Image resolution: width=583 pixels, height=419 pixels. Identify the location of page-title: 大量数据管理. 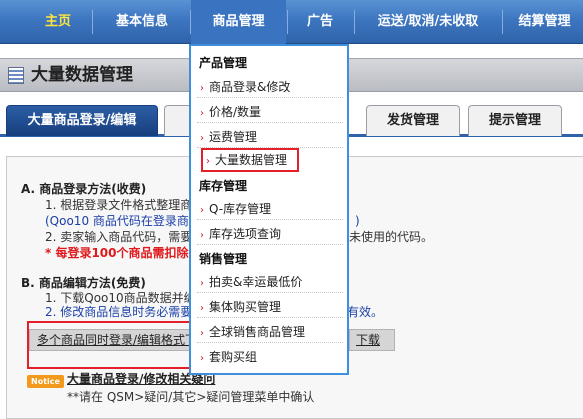
(82, 75).